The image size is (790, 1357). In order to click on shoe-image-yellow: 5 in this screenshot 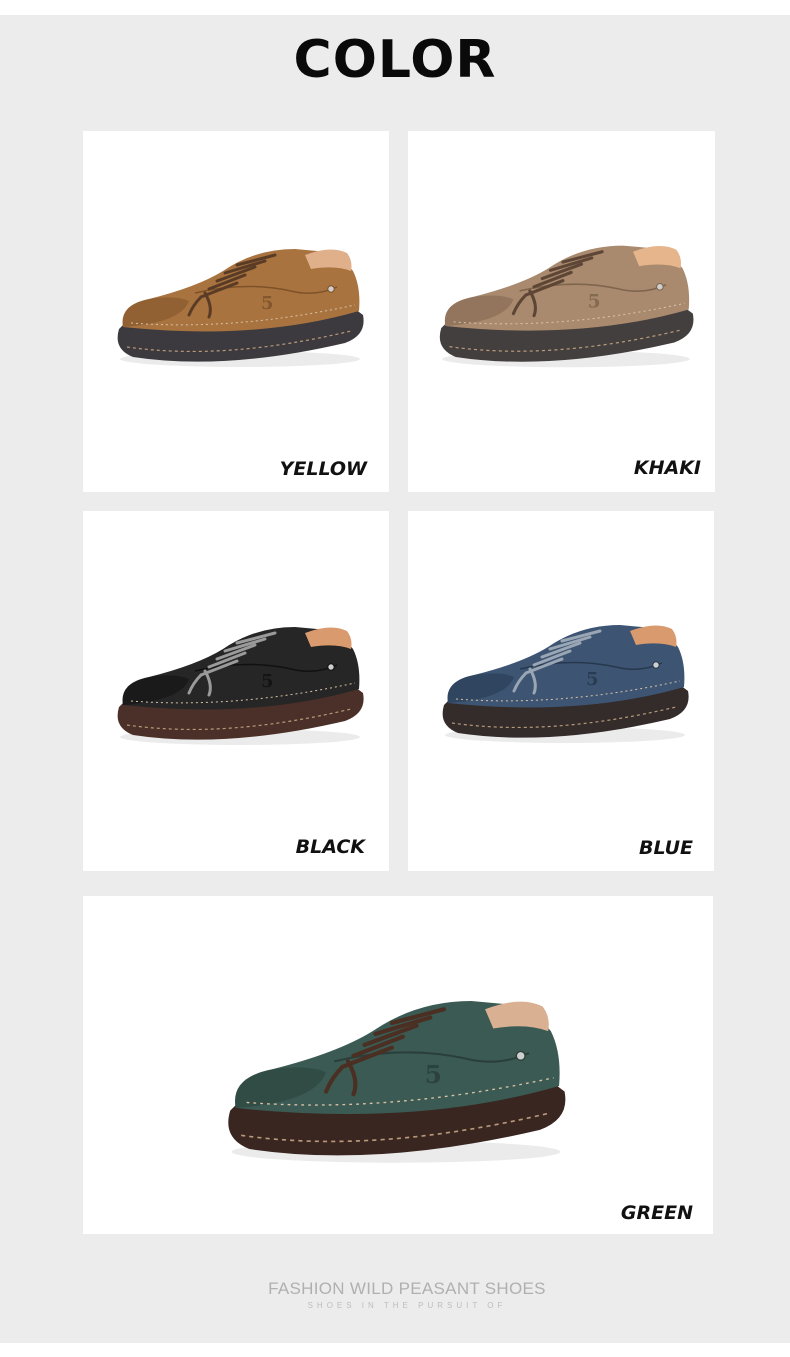, I will do `click(240, 308)`.